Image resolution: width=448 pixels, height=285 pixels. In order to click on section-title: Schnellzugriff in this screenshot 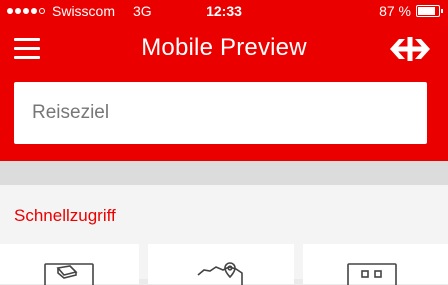, I will do `click(65, 215)`.